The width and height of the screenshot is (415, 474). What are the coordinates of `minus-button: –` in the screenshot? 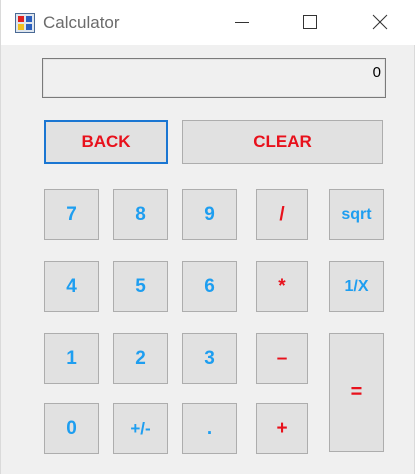 It's located at (282, 358).